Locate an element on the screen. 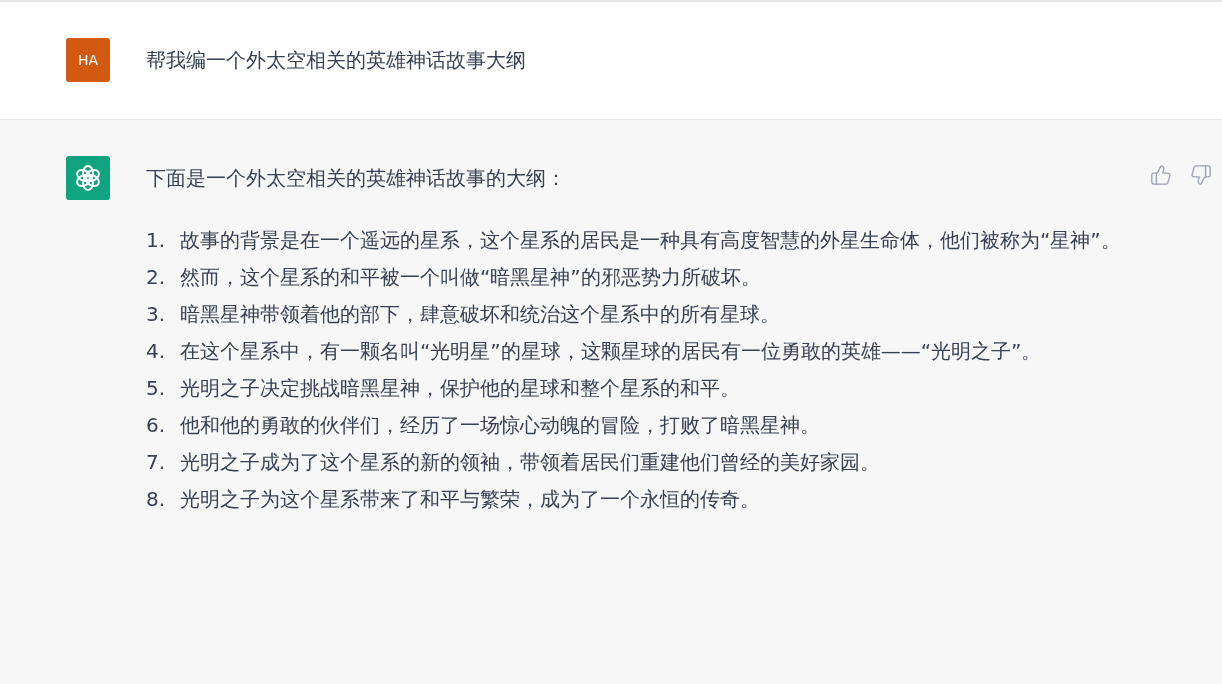 The height and width of the screenshot is (684, 1222). knot-icon is located at coordinates (88, 178).